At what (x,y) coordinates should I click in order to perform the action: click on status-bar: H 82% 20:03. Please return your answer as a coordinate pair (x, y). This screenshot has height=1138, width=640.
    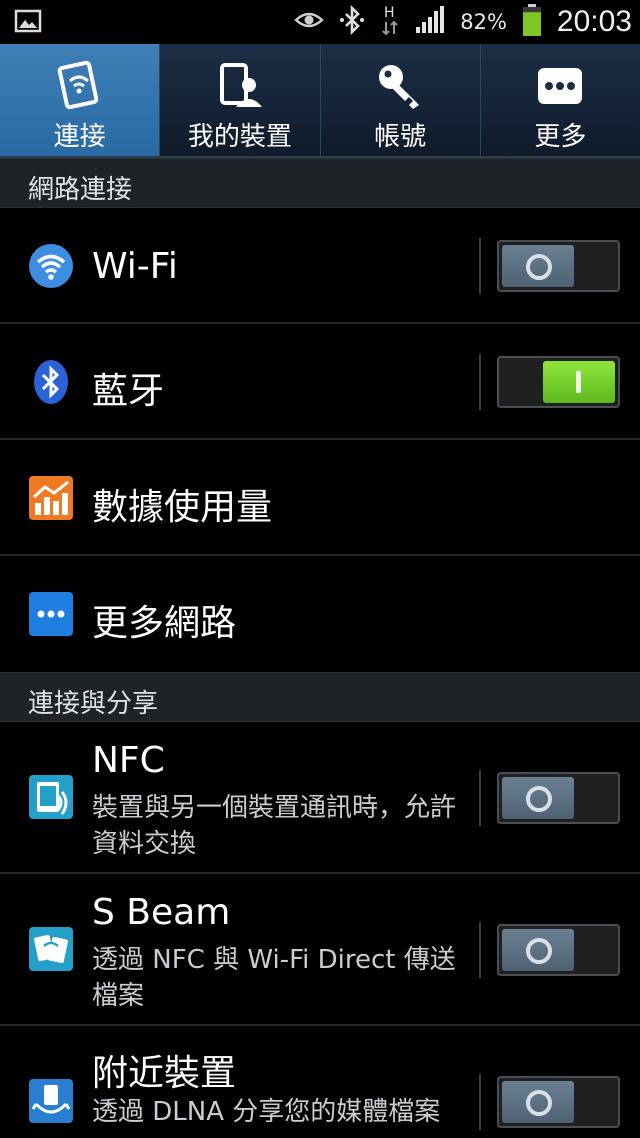
    Looking at the image, I should click on (320, 22).